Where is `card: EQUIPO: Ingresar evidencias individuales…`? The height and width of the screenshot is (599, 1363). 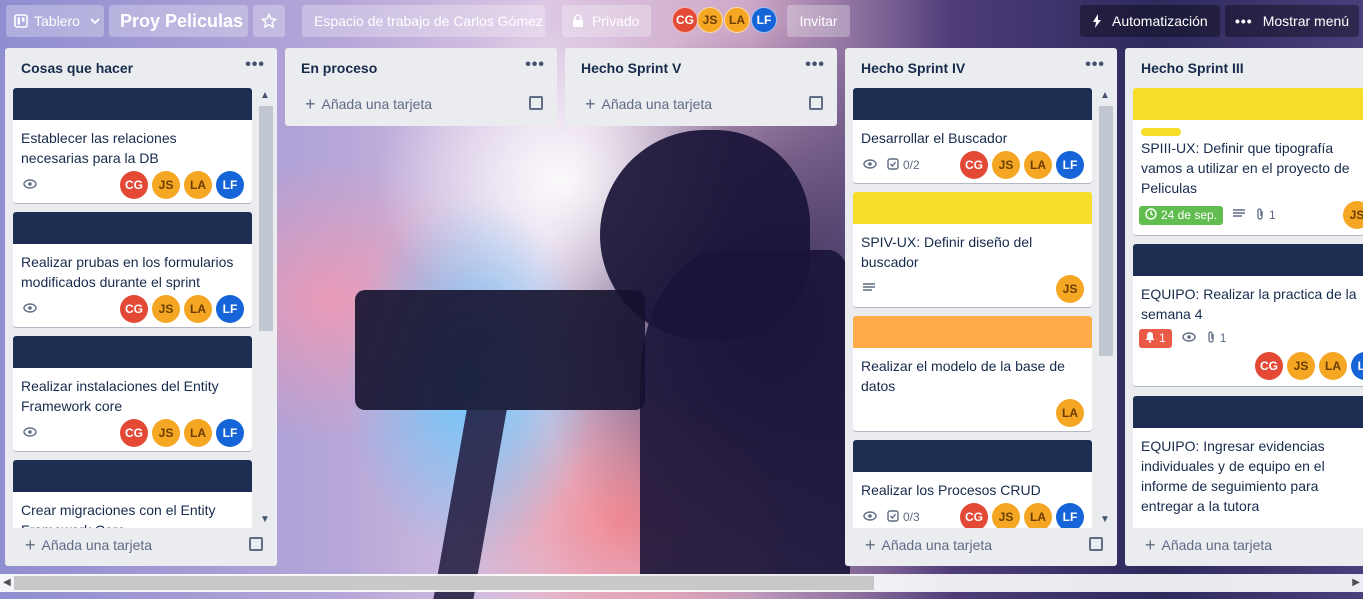
card: EQUIPO: Ingresar evidencias individuales… is located at coordinates (1248, 462).